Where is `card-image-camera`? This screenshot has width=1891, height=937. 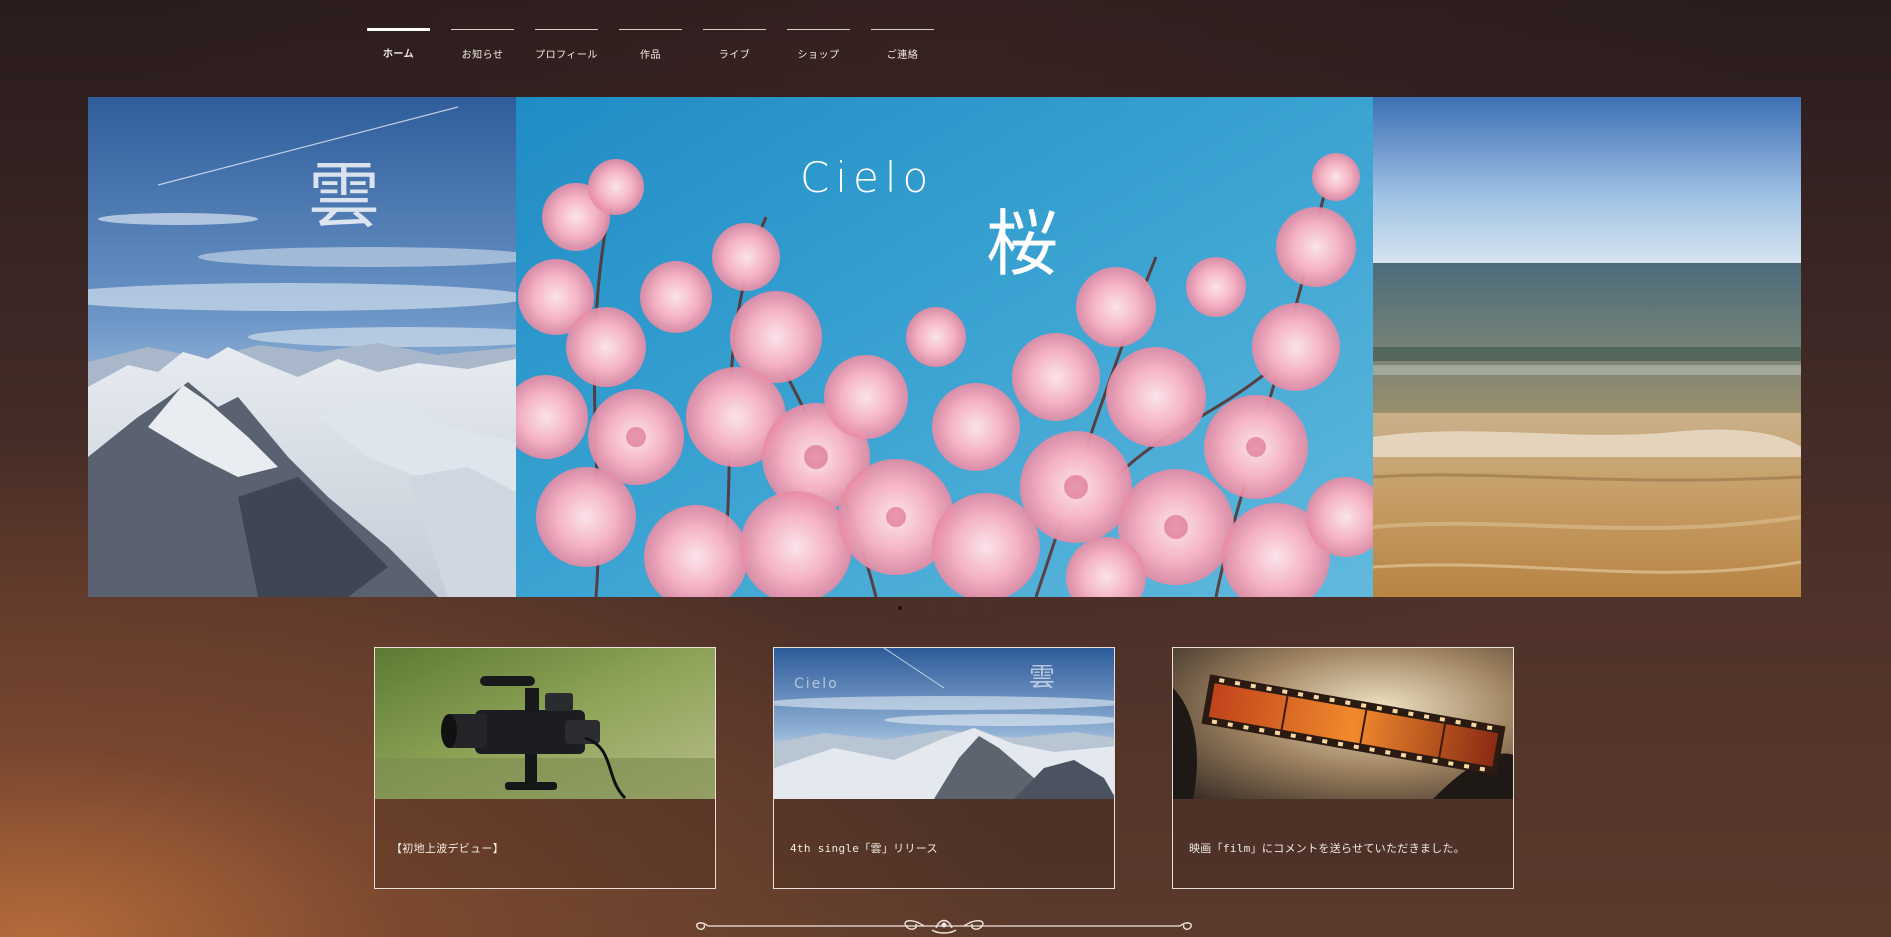 card-image-camera is located at coordinates (545, 723).